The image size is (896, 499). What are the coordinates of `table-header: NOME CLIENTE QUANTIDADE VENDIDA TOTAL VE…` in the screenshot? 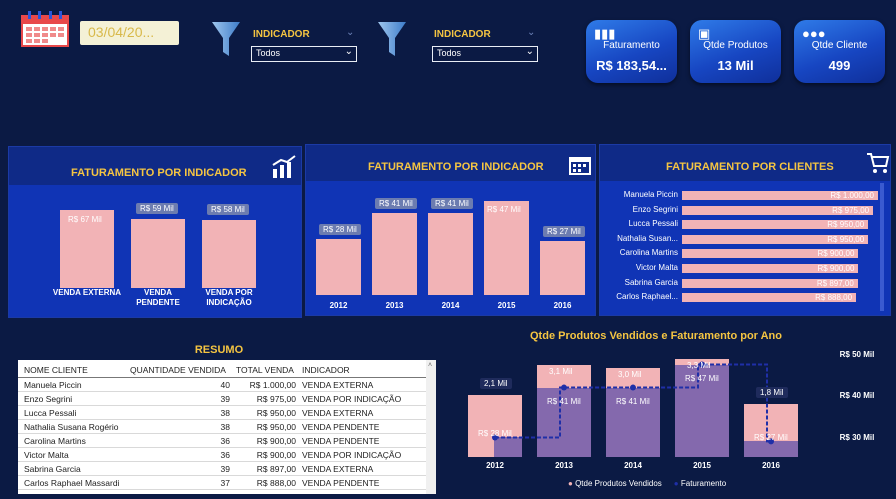 It's located at (222, 369).